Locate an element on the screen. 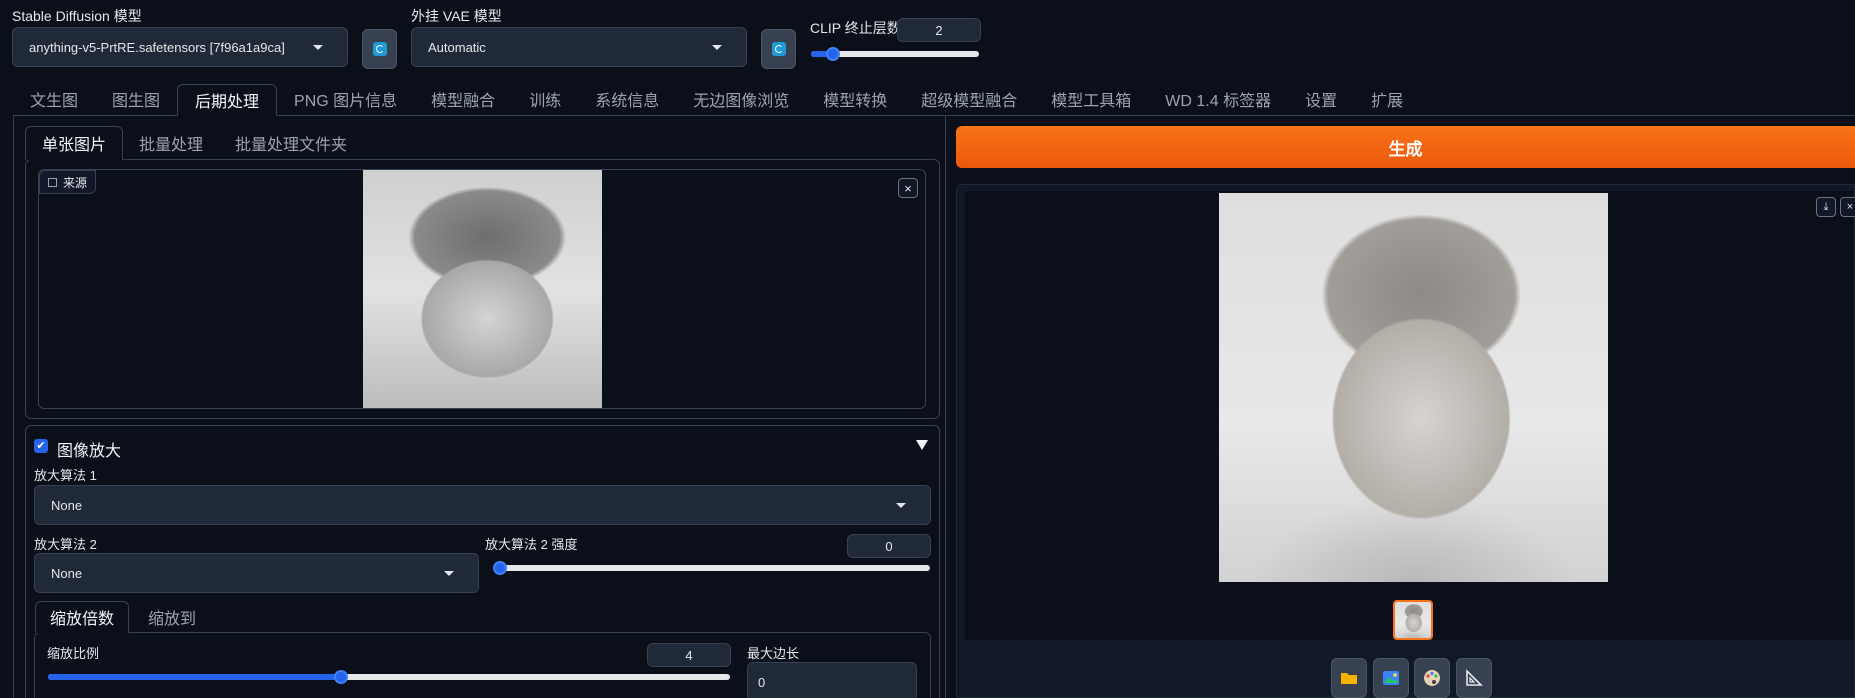  clip-skip-slider is located at coordinates (895, 54).